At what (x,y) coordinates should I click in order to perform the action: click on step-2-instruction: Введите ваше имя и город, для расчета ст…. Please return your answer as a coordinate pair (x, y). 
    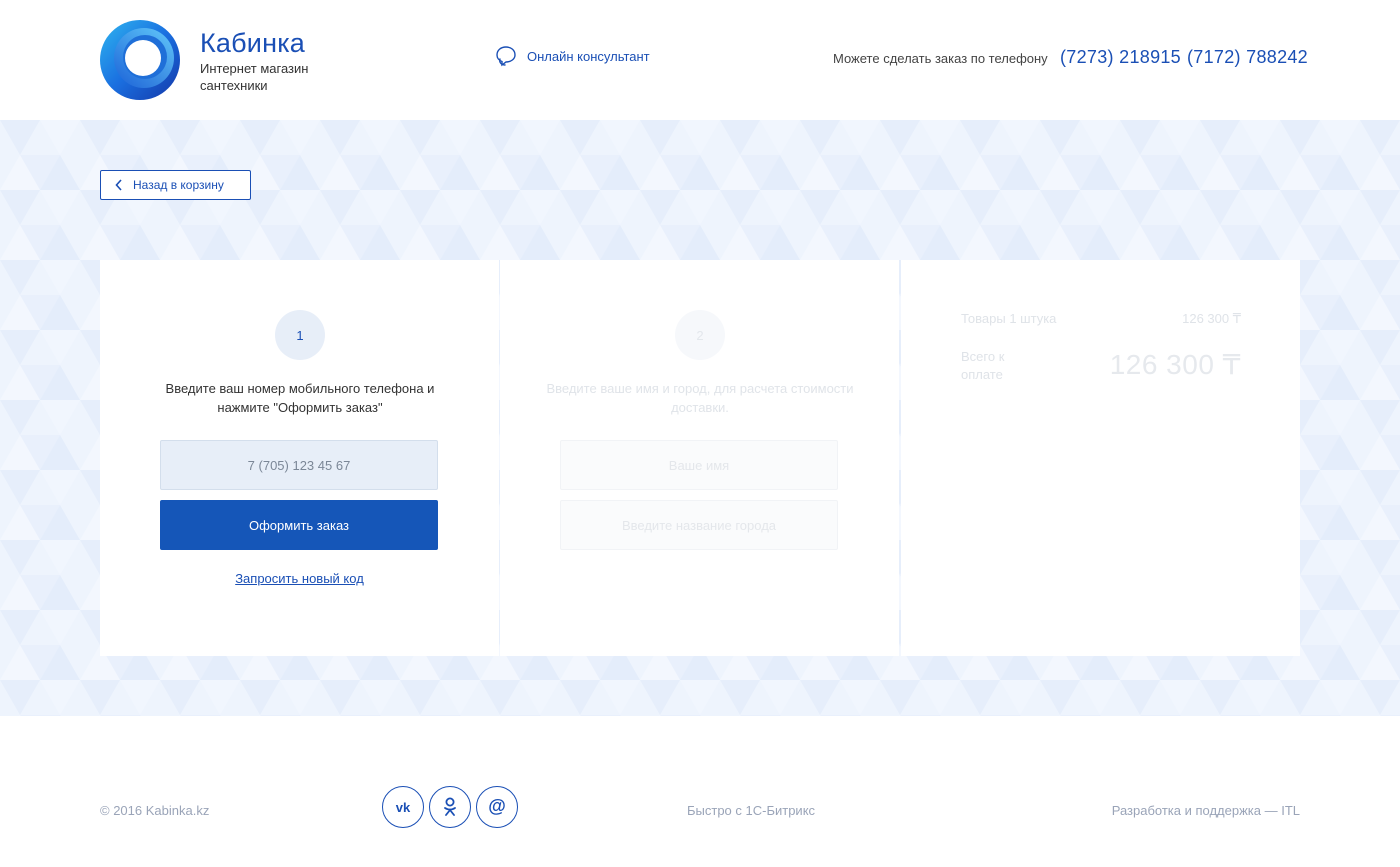
    Looking at the image, I should click on (700, 398).